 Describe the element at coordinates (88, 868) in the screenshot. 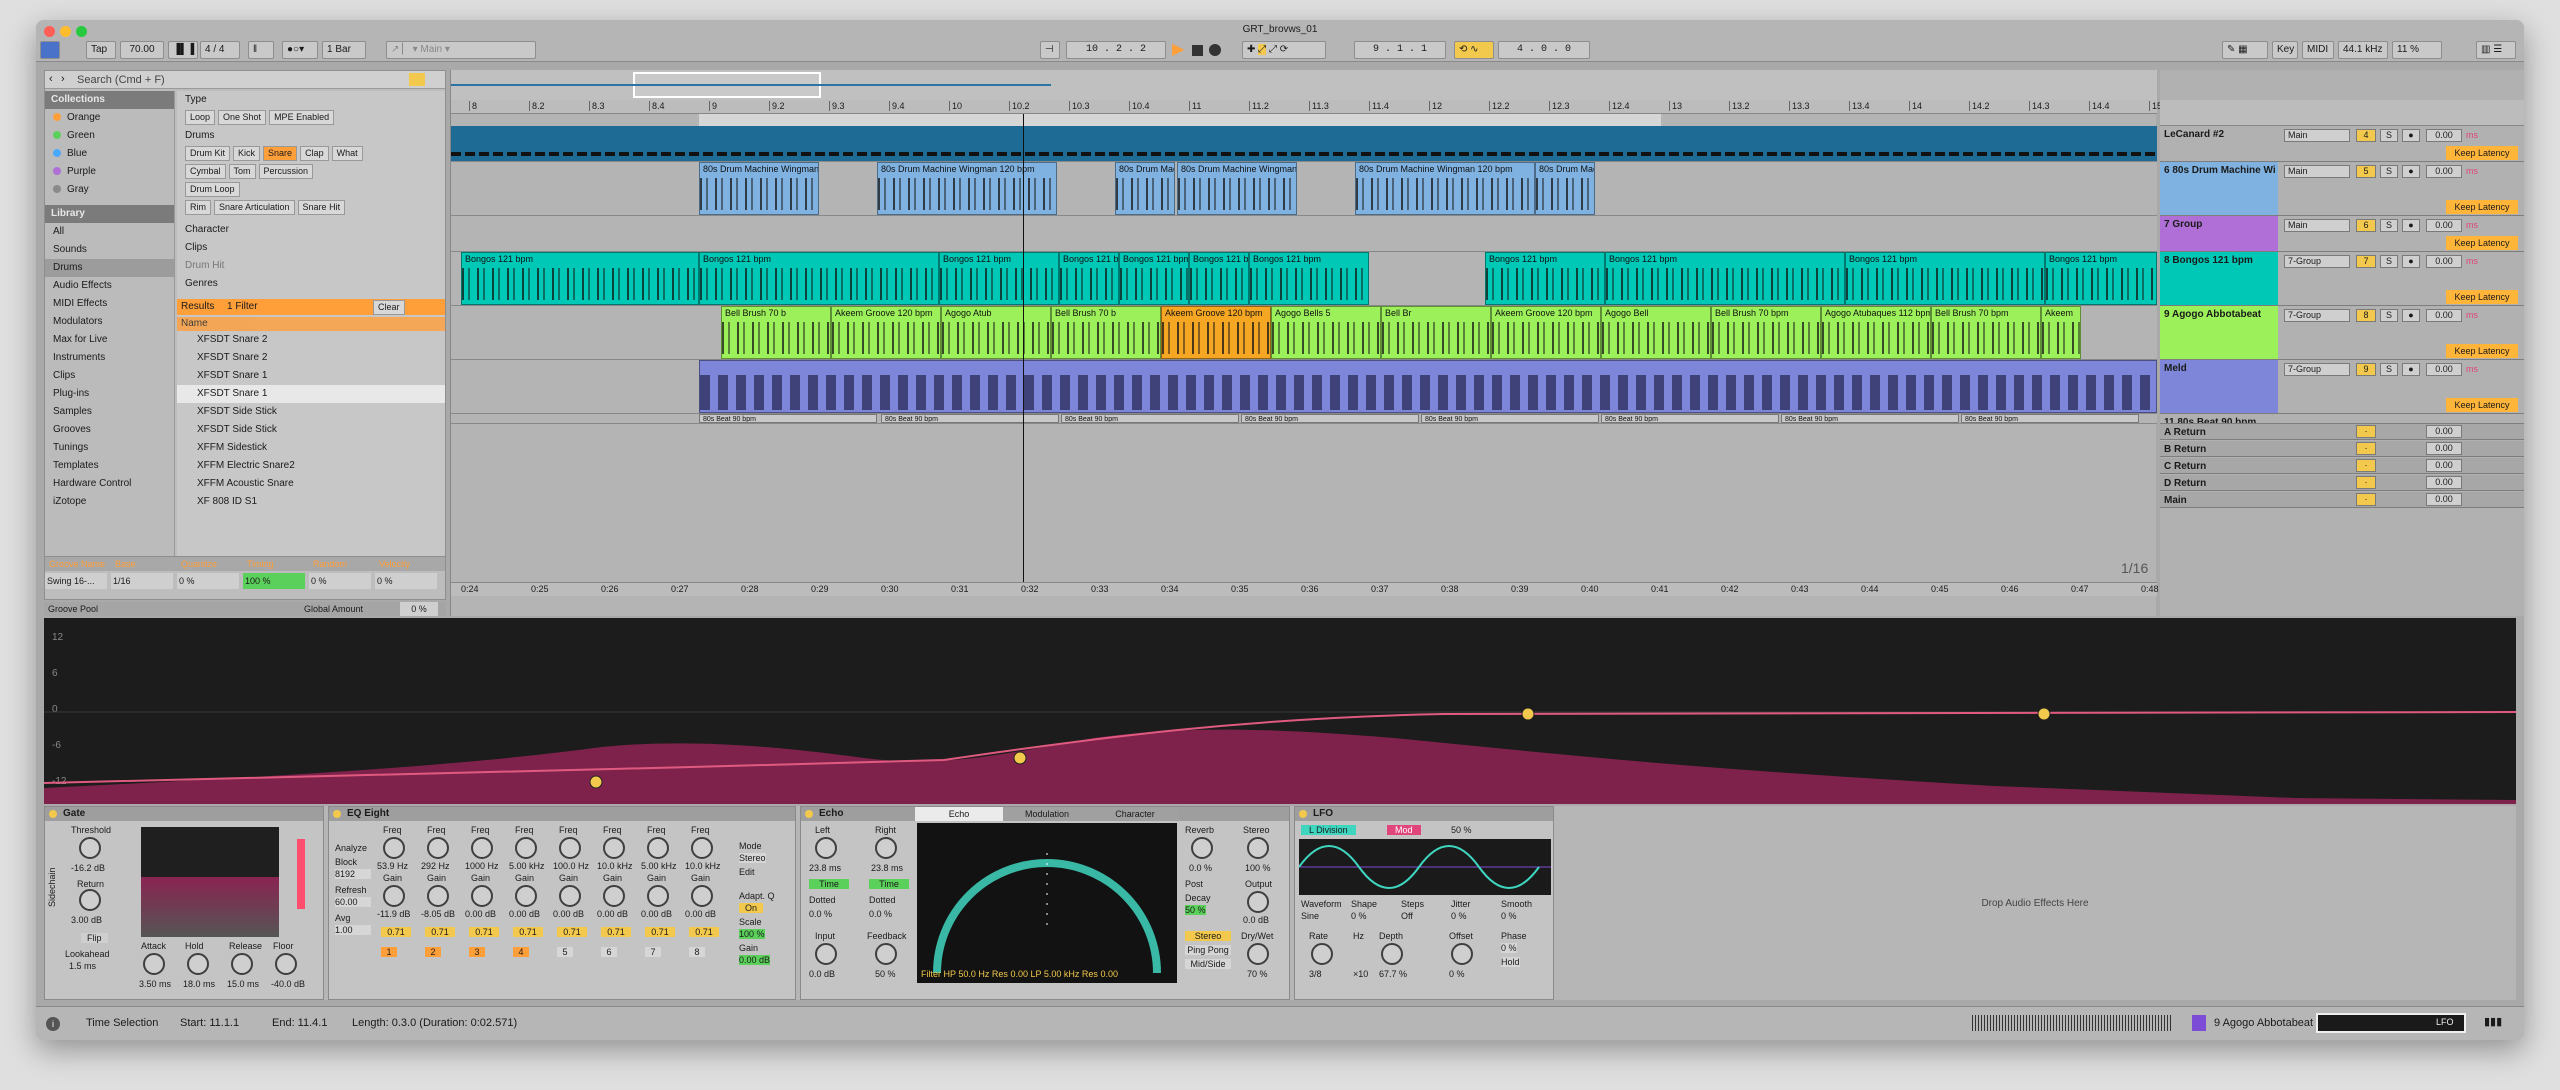

I see `threshold-value: -16.2 dB` at that location.